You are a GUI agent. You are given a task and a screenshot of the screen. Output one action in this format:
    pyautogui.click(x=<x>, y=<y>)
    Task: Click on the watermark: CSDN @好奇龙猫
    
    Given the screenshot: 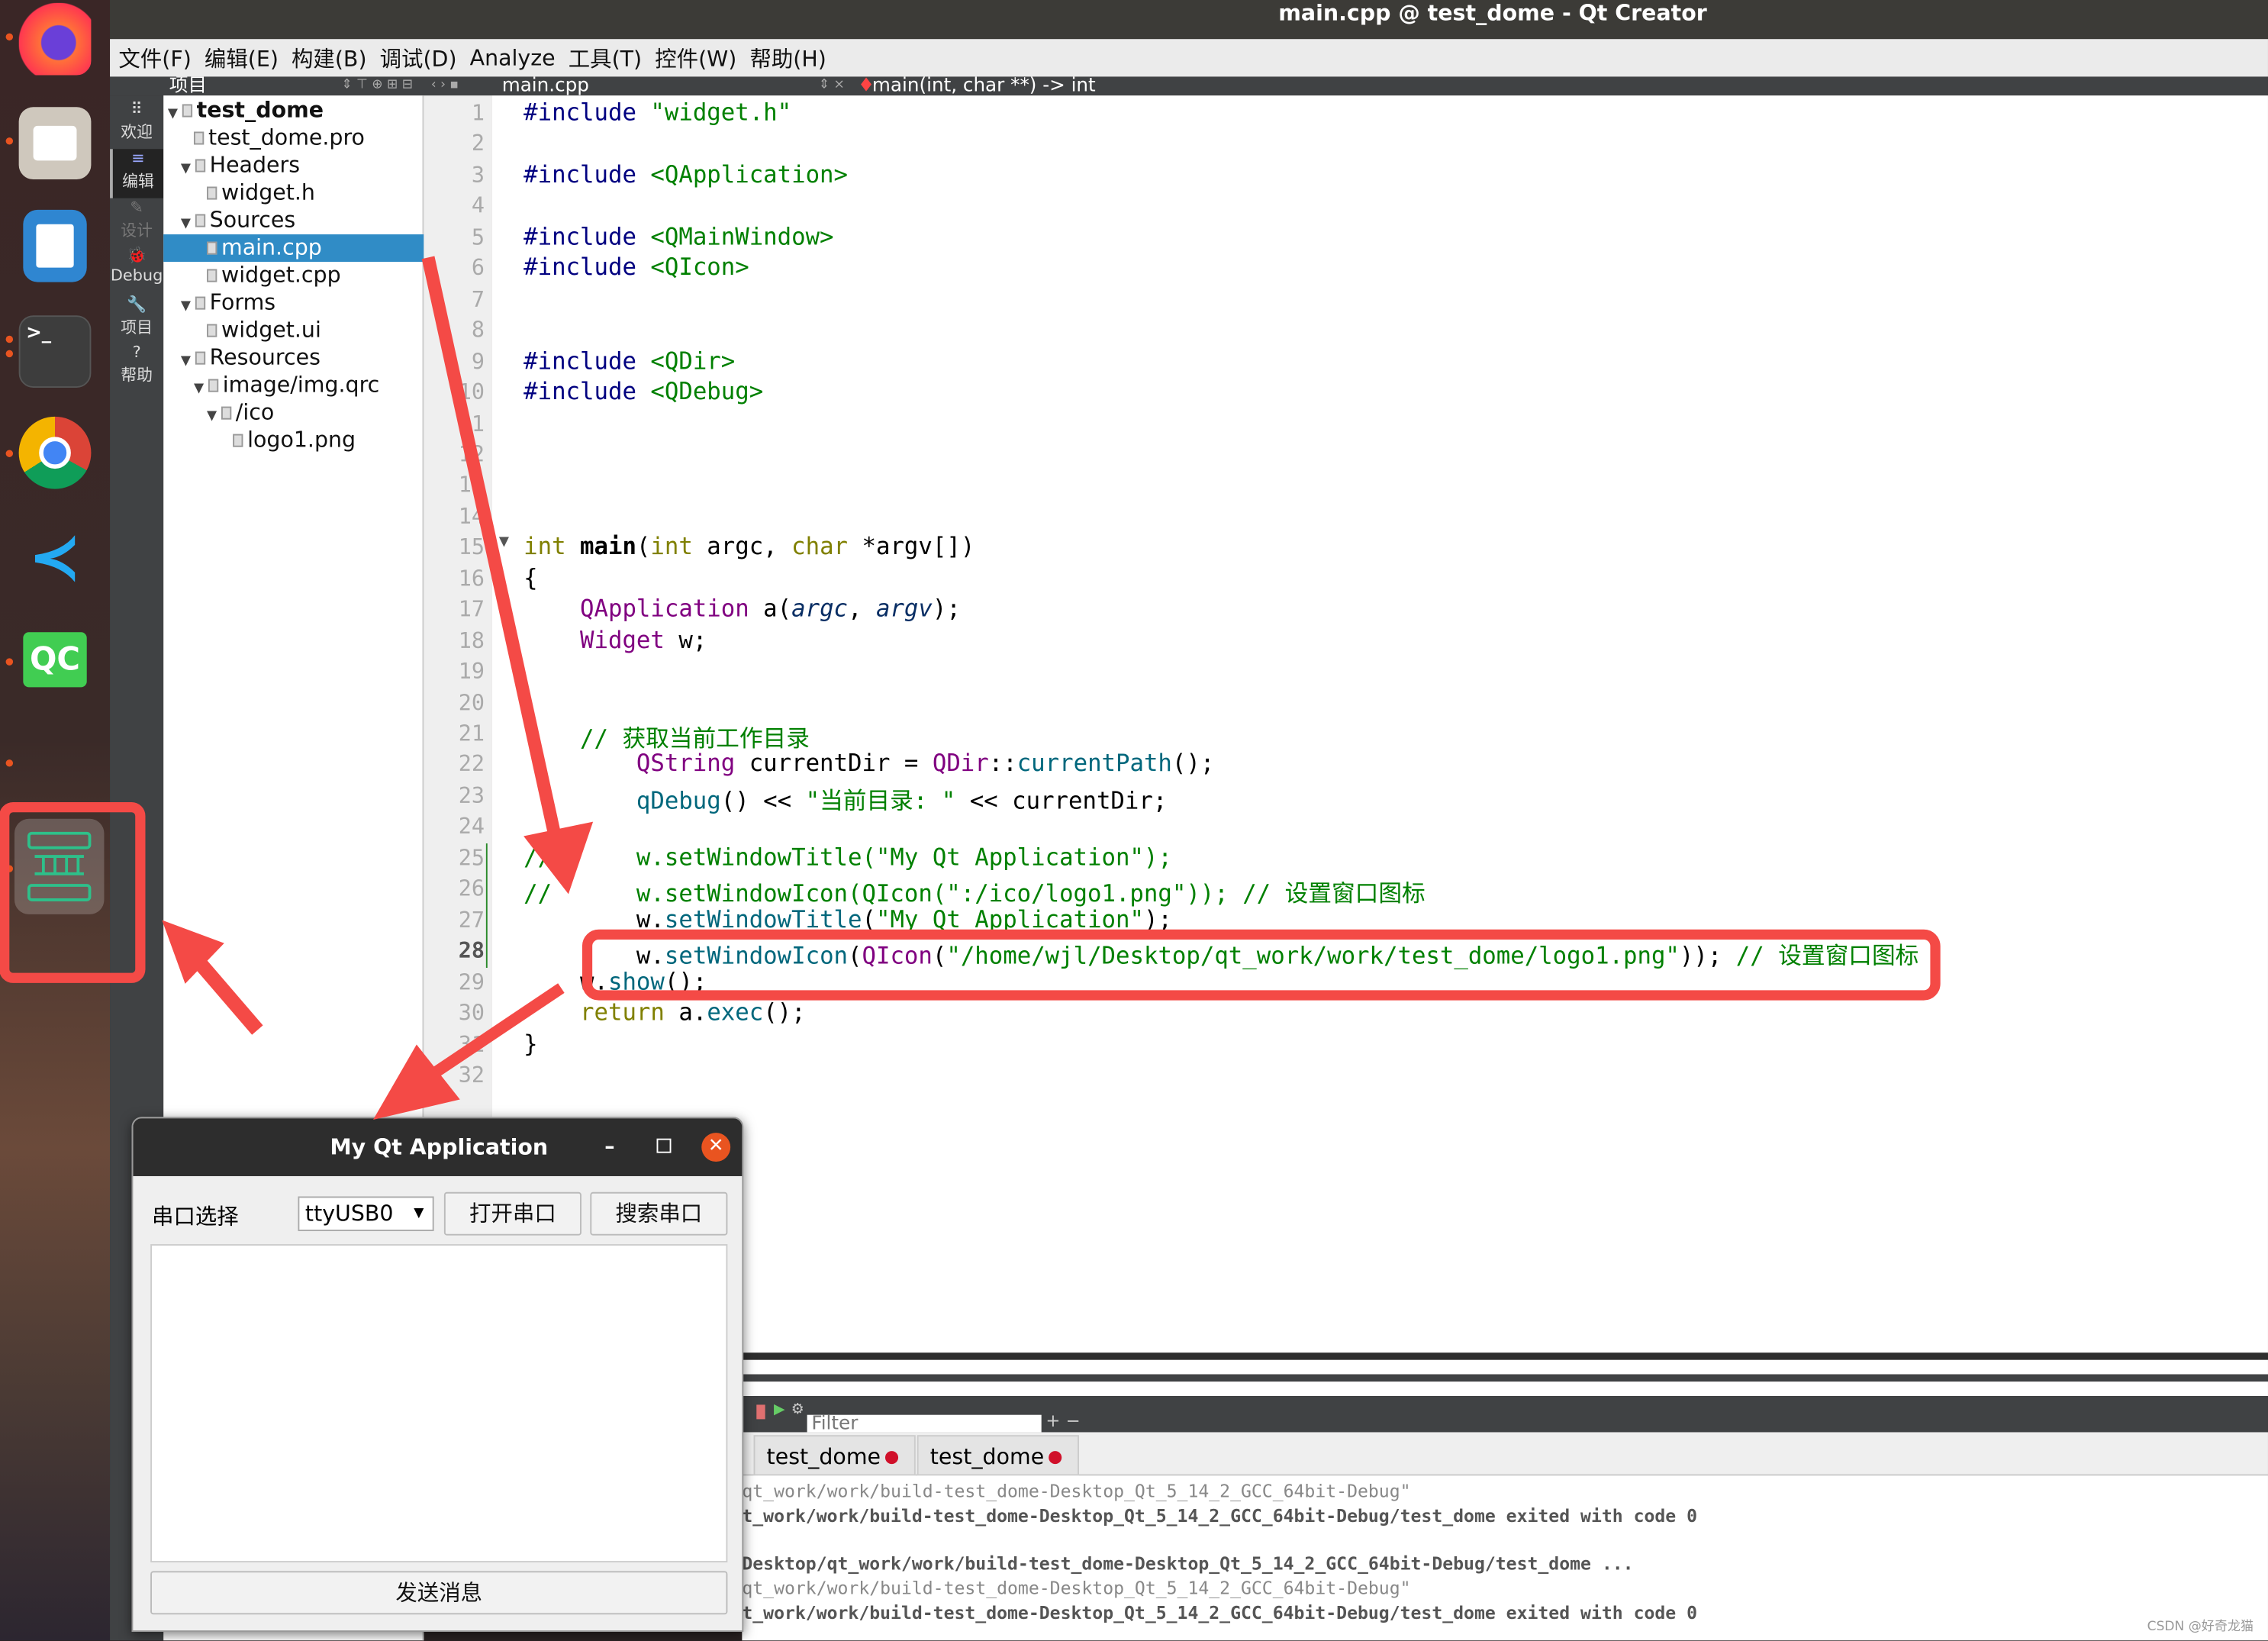 What is the action you would take?
    pyautogui.click(x=2200, y=1628)
    